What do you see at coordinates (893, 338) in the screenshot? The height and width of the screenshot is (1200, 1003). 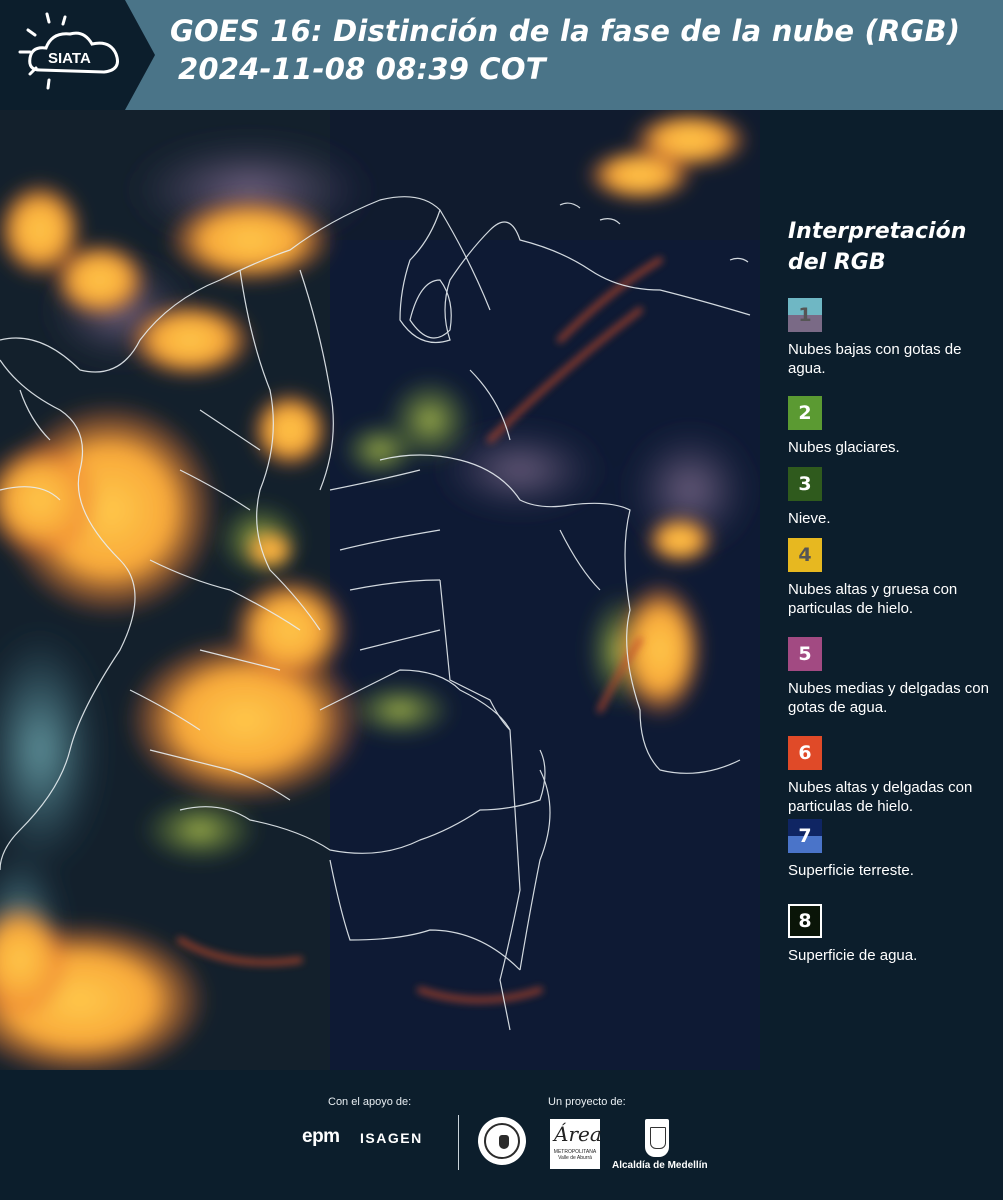 I see `legend-item: 1 Nubes bajas con gotas de agua.` at bounding box center [893, 338].